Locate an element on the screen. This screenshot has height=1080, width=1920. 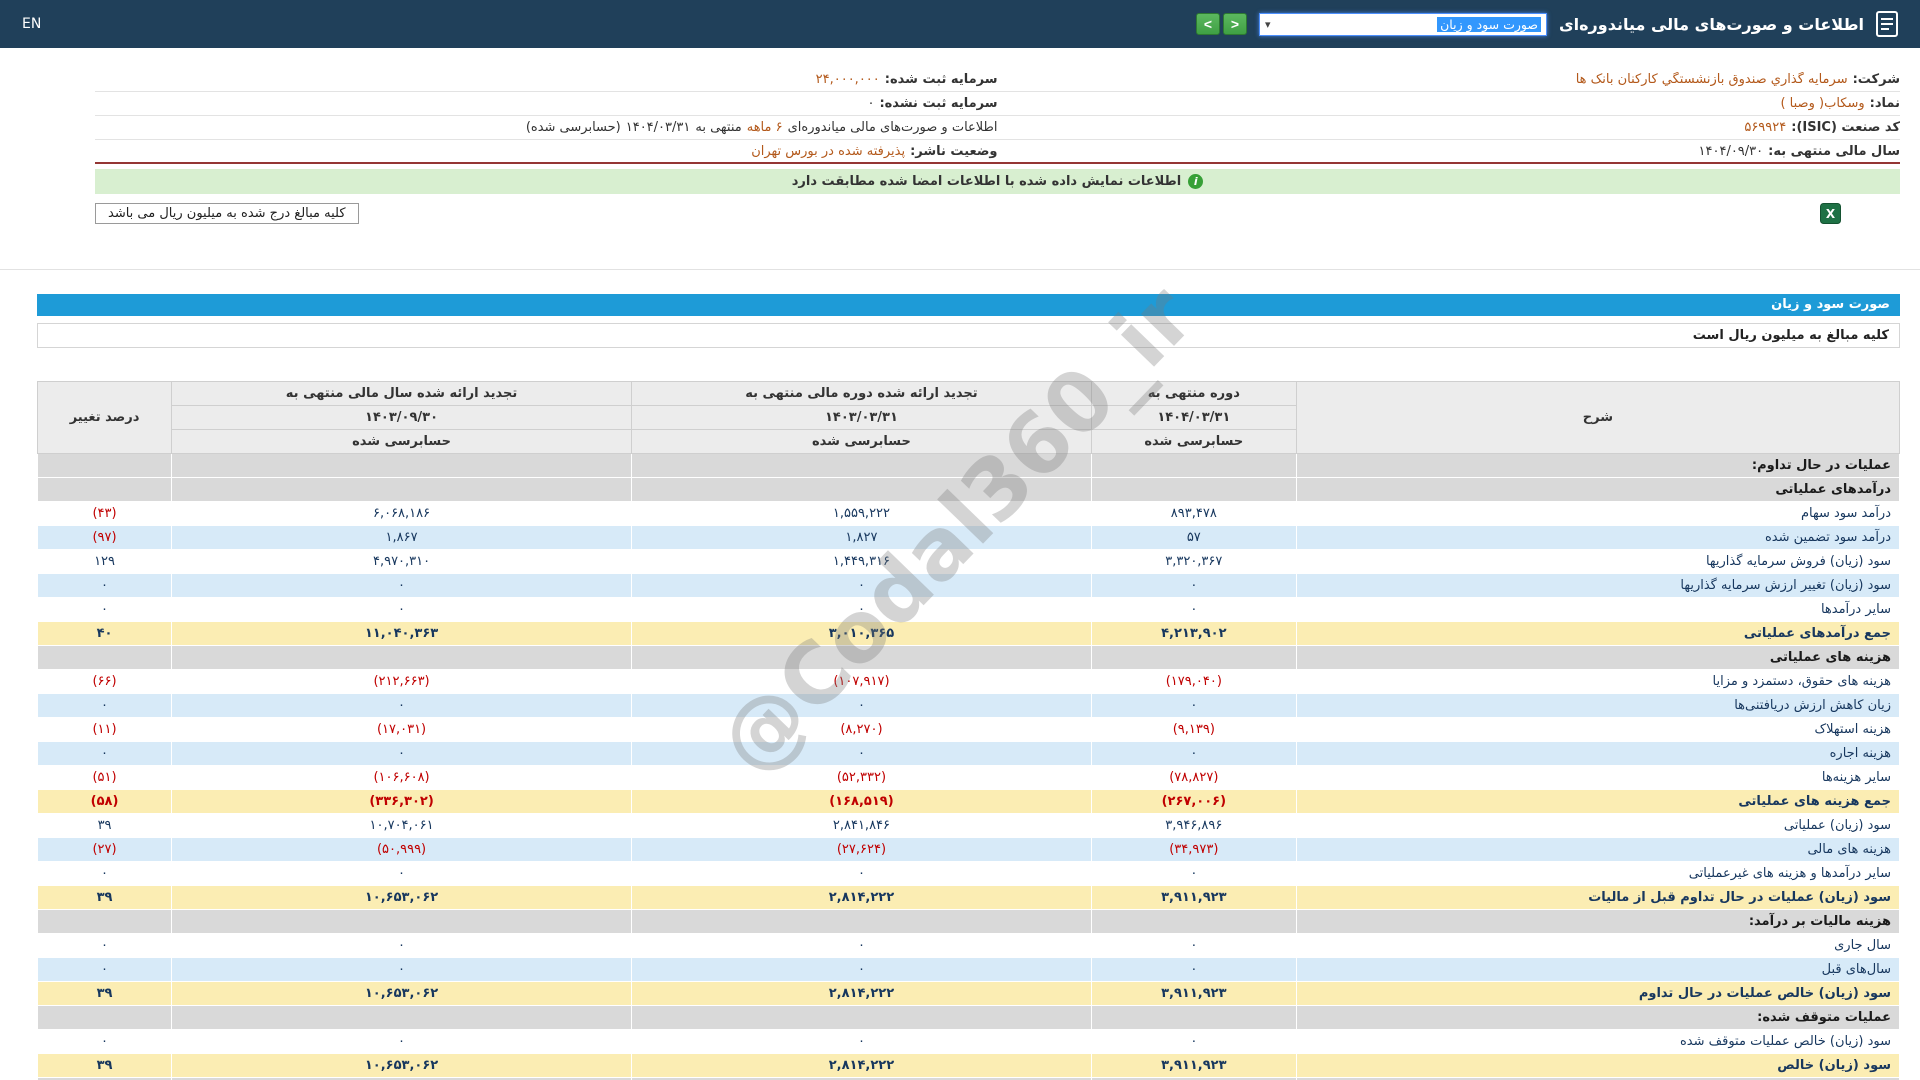
value-cell-0: (۹,۱۳۹) is located at coordinates (1193, 729).